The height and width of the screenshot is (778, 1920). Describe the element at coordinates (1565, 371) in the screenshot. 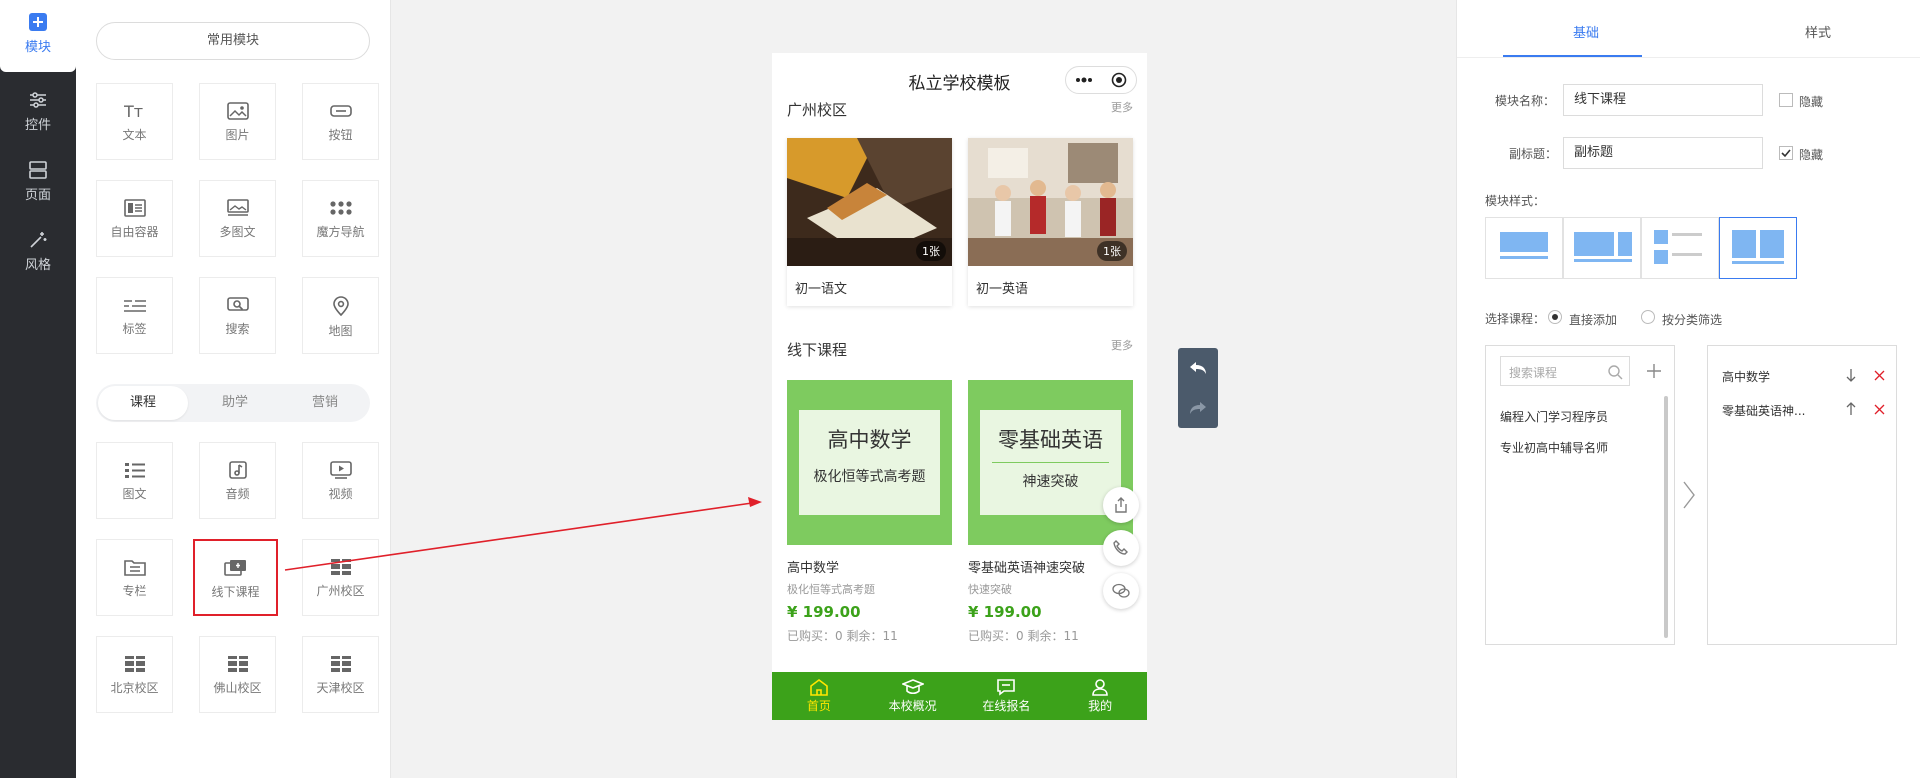

I see `course-search-field: 搜索课程` at that location.